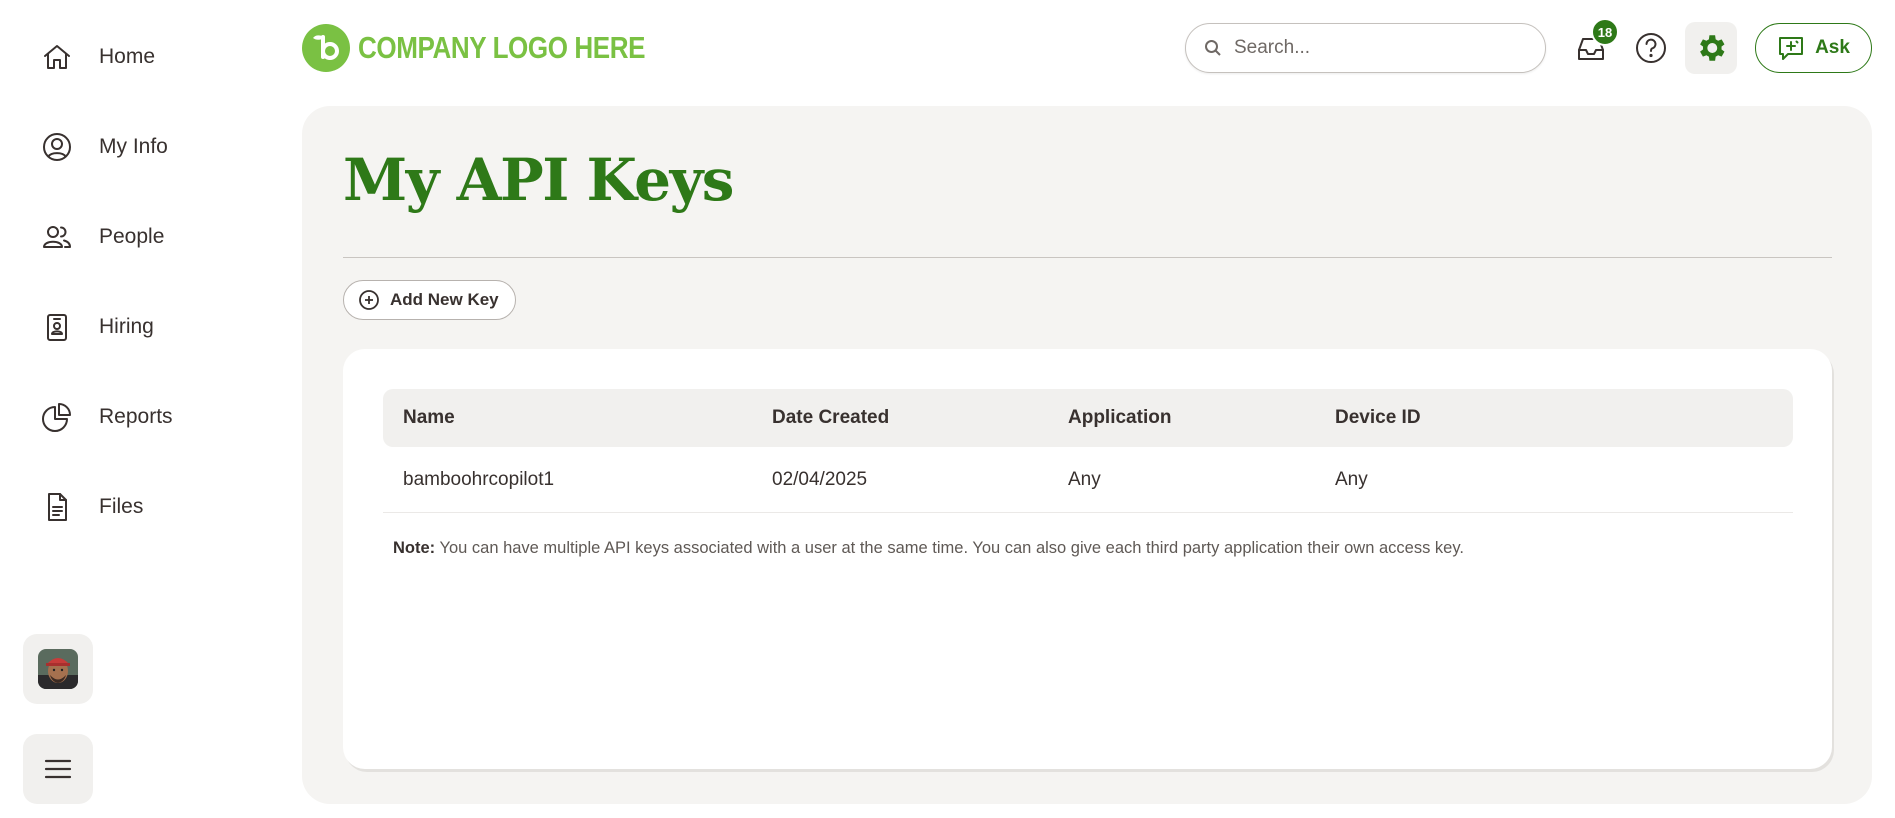 This screenshot has width=1895, height=818. I want to click on page-title: My API Keys, so click(538, 180).